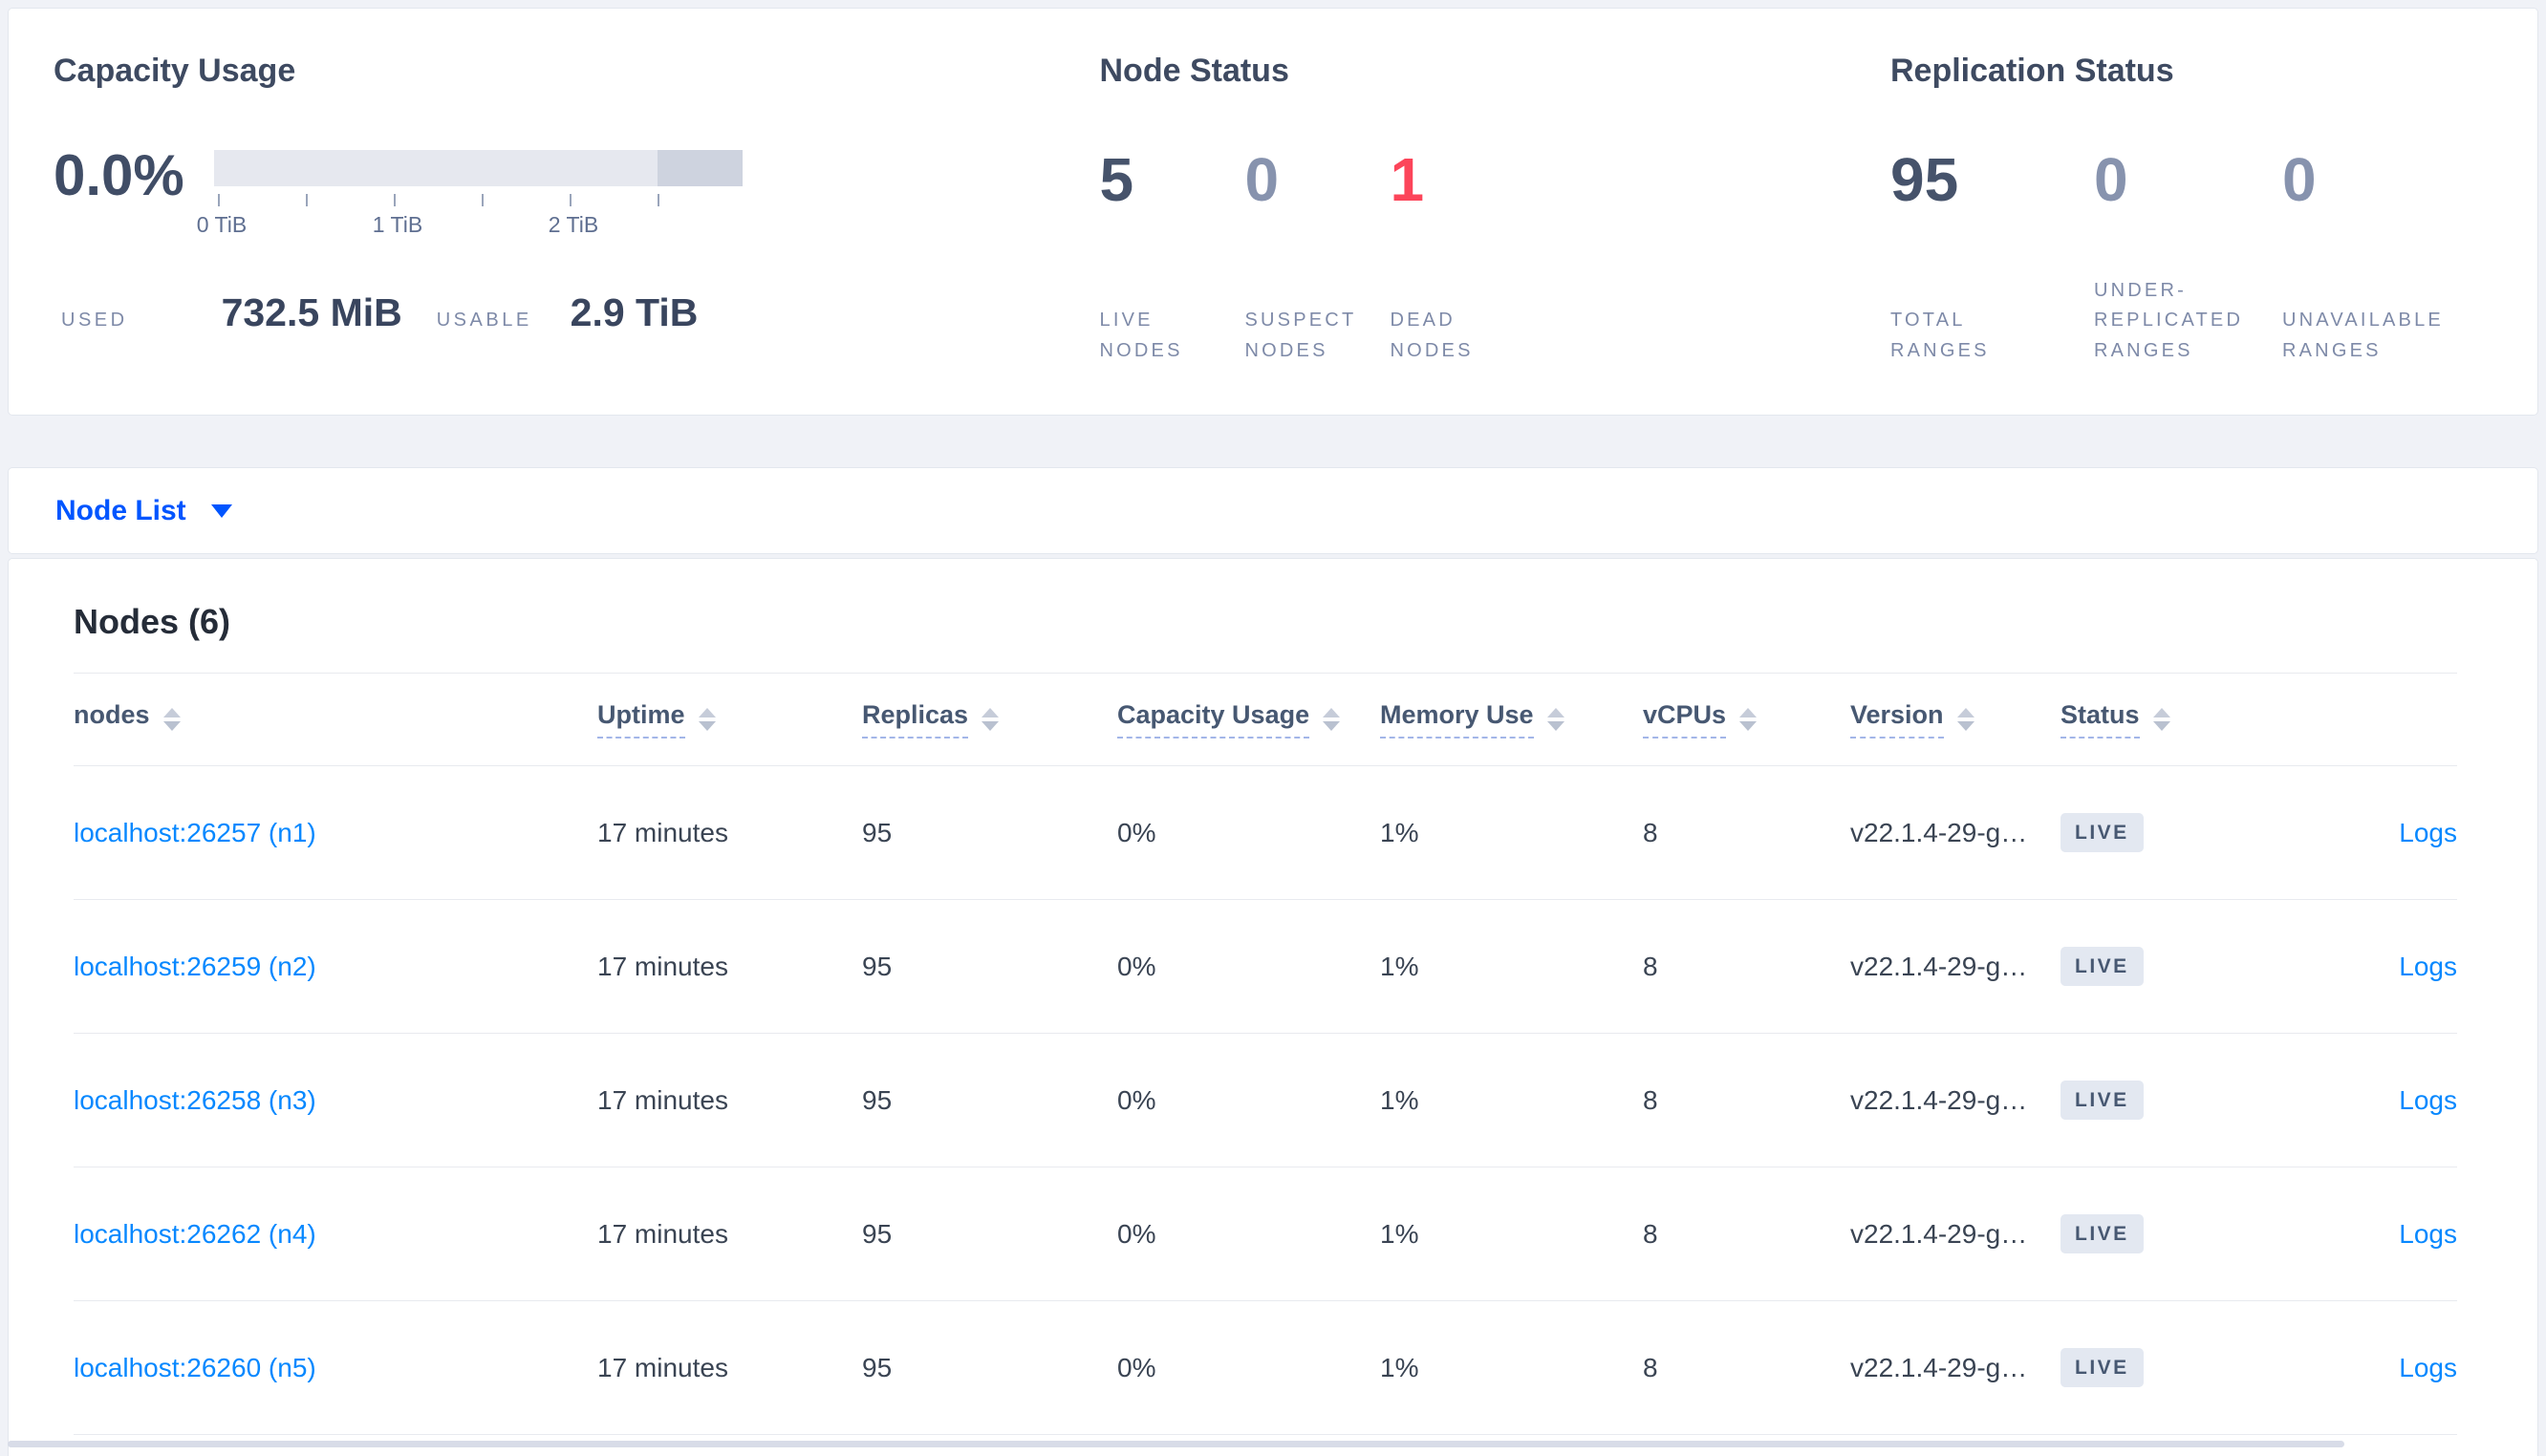 Image resolution: width=2546 pixels, height=1456 pixels. Describe the element at coordinates (478, 168) in the screenshot. I see `capacity-bar-track` at that location.